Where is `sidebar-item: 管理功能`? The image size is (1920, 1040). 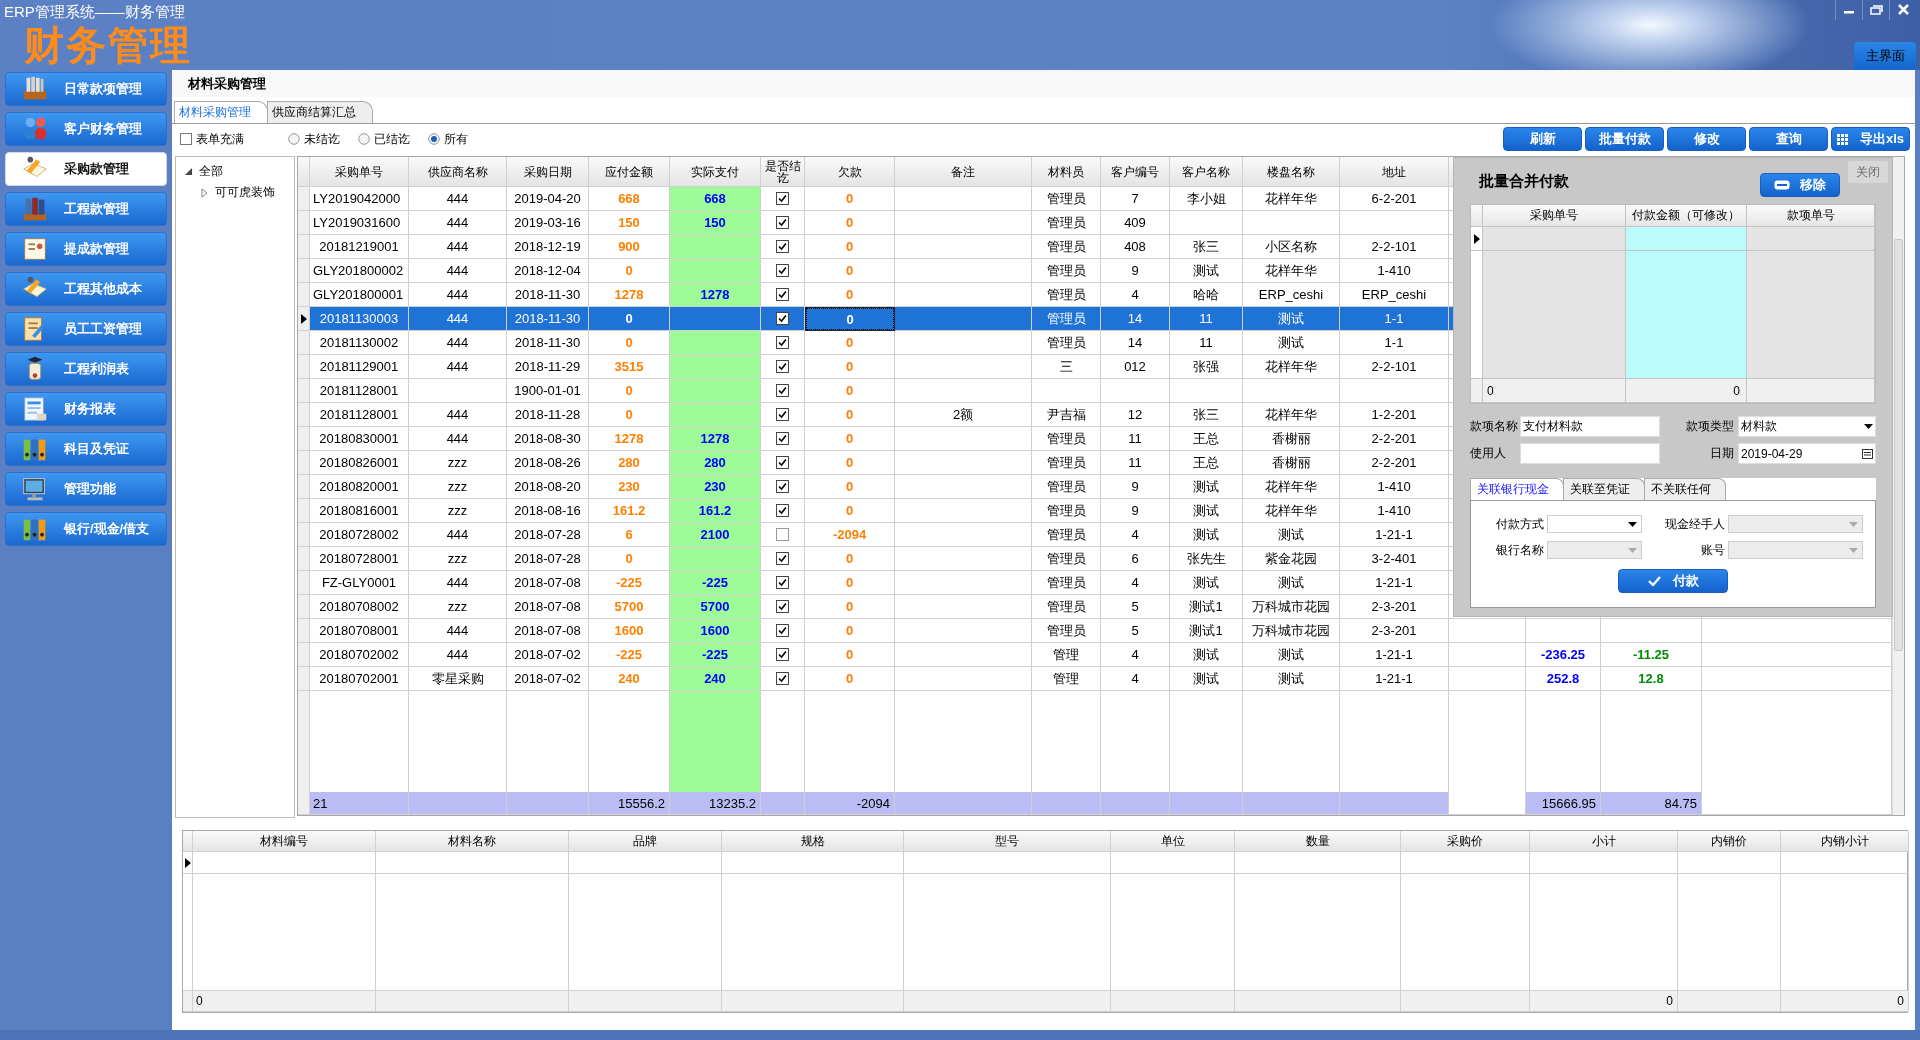 sidebar-item: 管理功能 is located at coordinates (86, 489).